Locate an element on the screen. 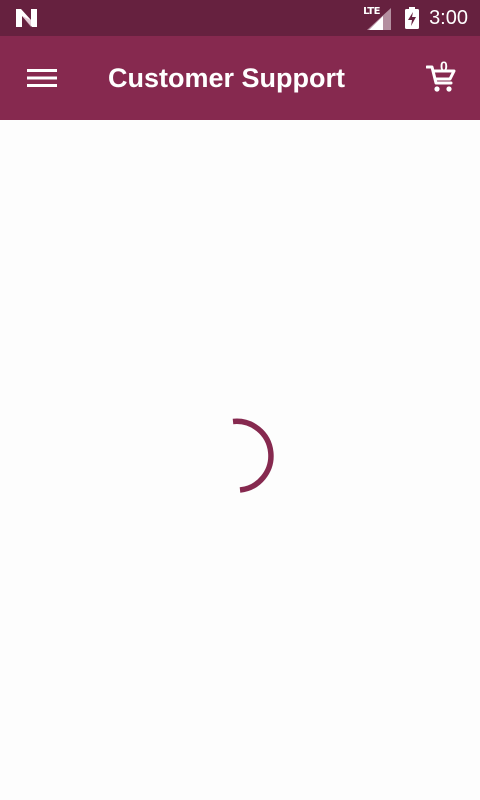 Image resolution: width=480 pixels, height=800 pixels. status-icons: LTE 3:00 is located at coordinates (415, 18).